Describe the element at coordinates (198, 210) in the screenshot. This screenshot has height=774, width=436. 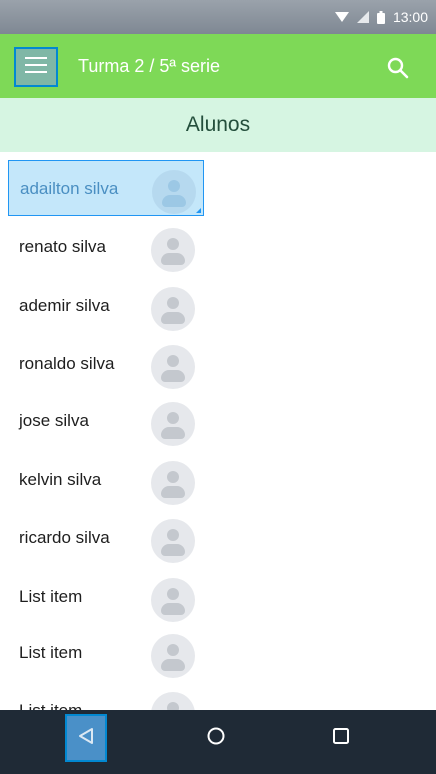
I see `selection-corner-mark` at that location.